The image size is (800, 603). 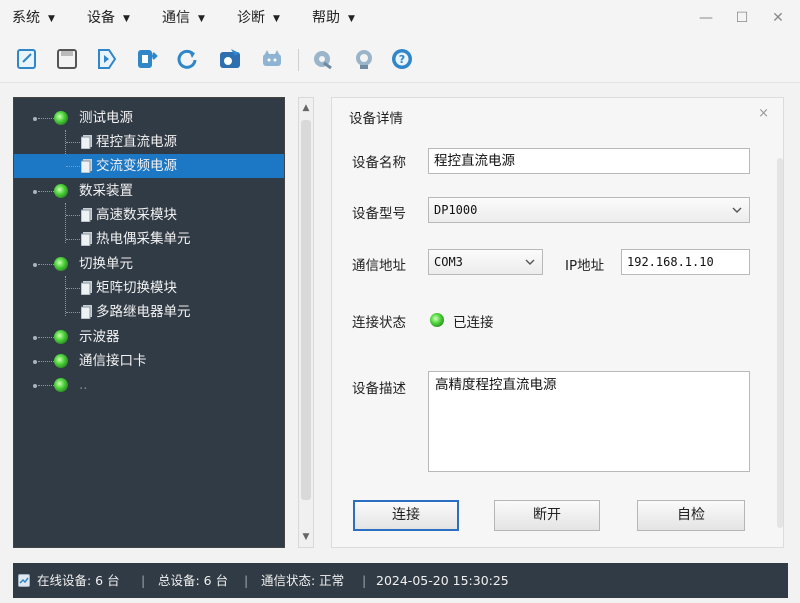 What do you see at coordinates (691, 515) in the screenshot?
I see `self-test-button: 自检` at bounding box center [691, 515].